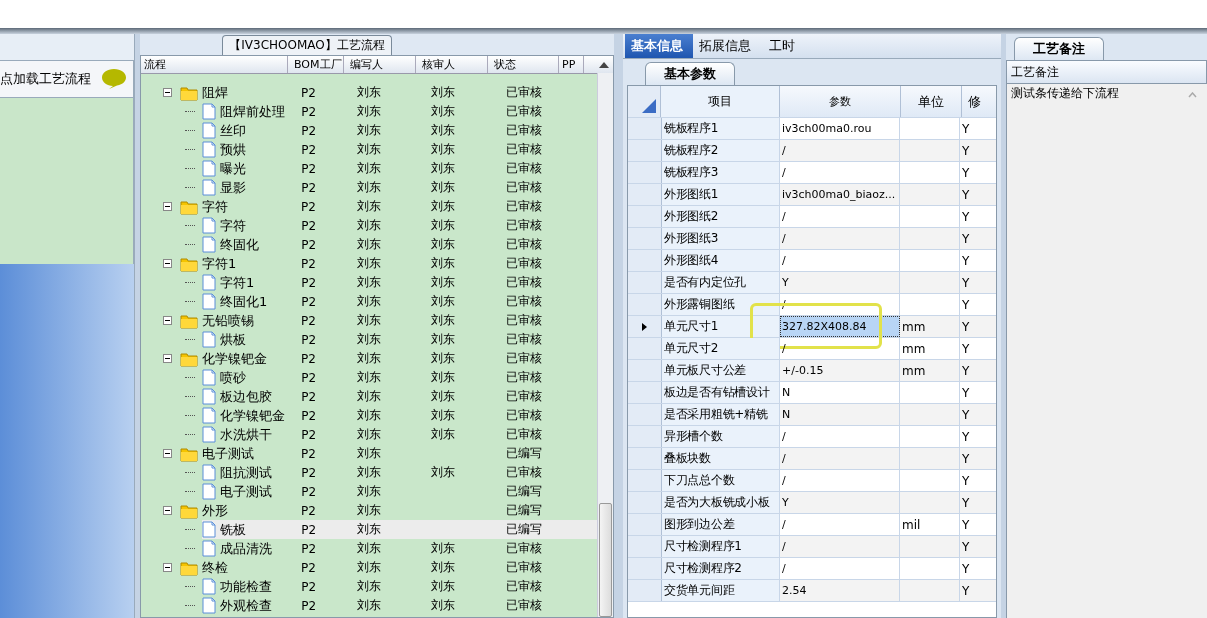 The width and height of the screenshot is (1207, 618). Describe the element at coordinates (214, 64) in the screenshot. I see `column-header: 流程` at that location.